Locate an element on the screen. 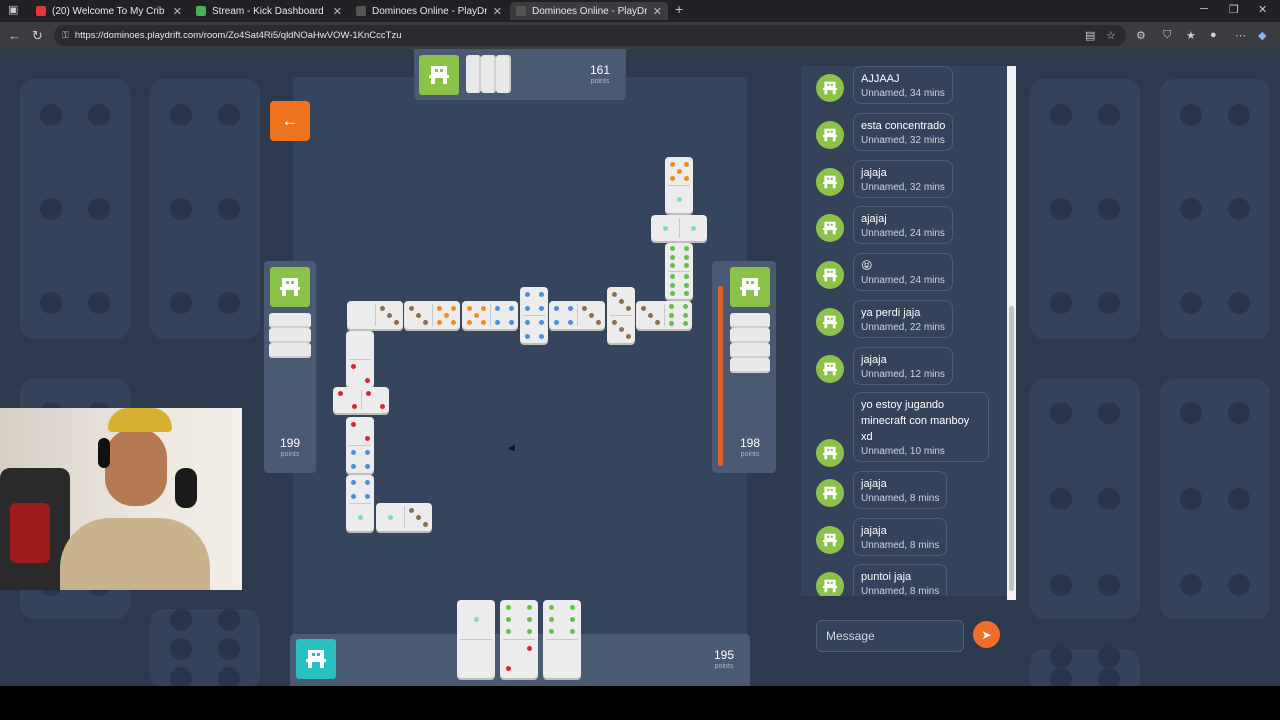  player-bottom-avatar is located at coordinates (316, 659).